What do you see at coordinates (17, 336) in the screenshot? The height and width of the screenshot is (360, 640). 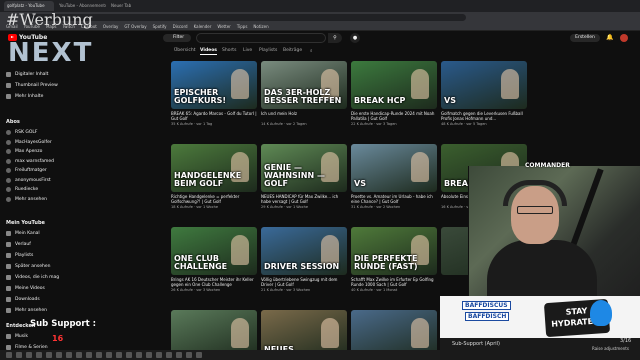 I see `sidebar-item: Musik` at bounding box center [17, 336].